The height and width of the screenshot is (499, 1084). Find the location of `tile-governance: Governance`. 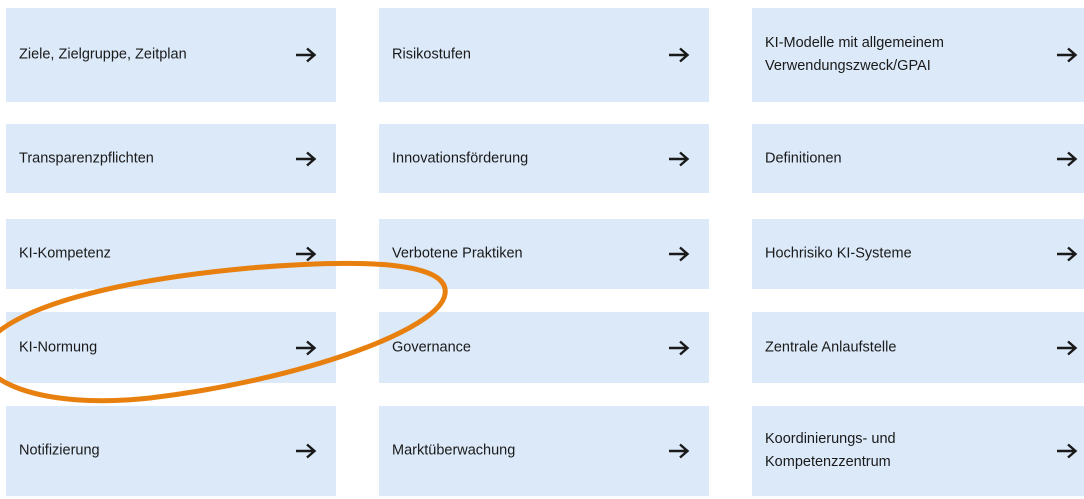

tile-governance: Governance is located at coordinates (544, 347).